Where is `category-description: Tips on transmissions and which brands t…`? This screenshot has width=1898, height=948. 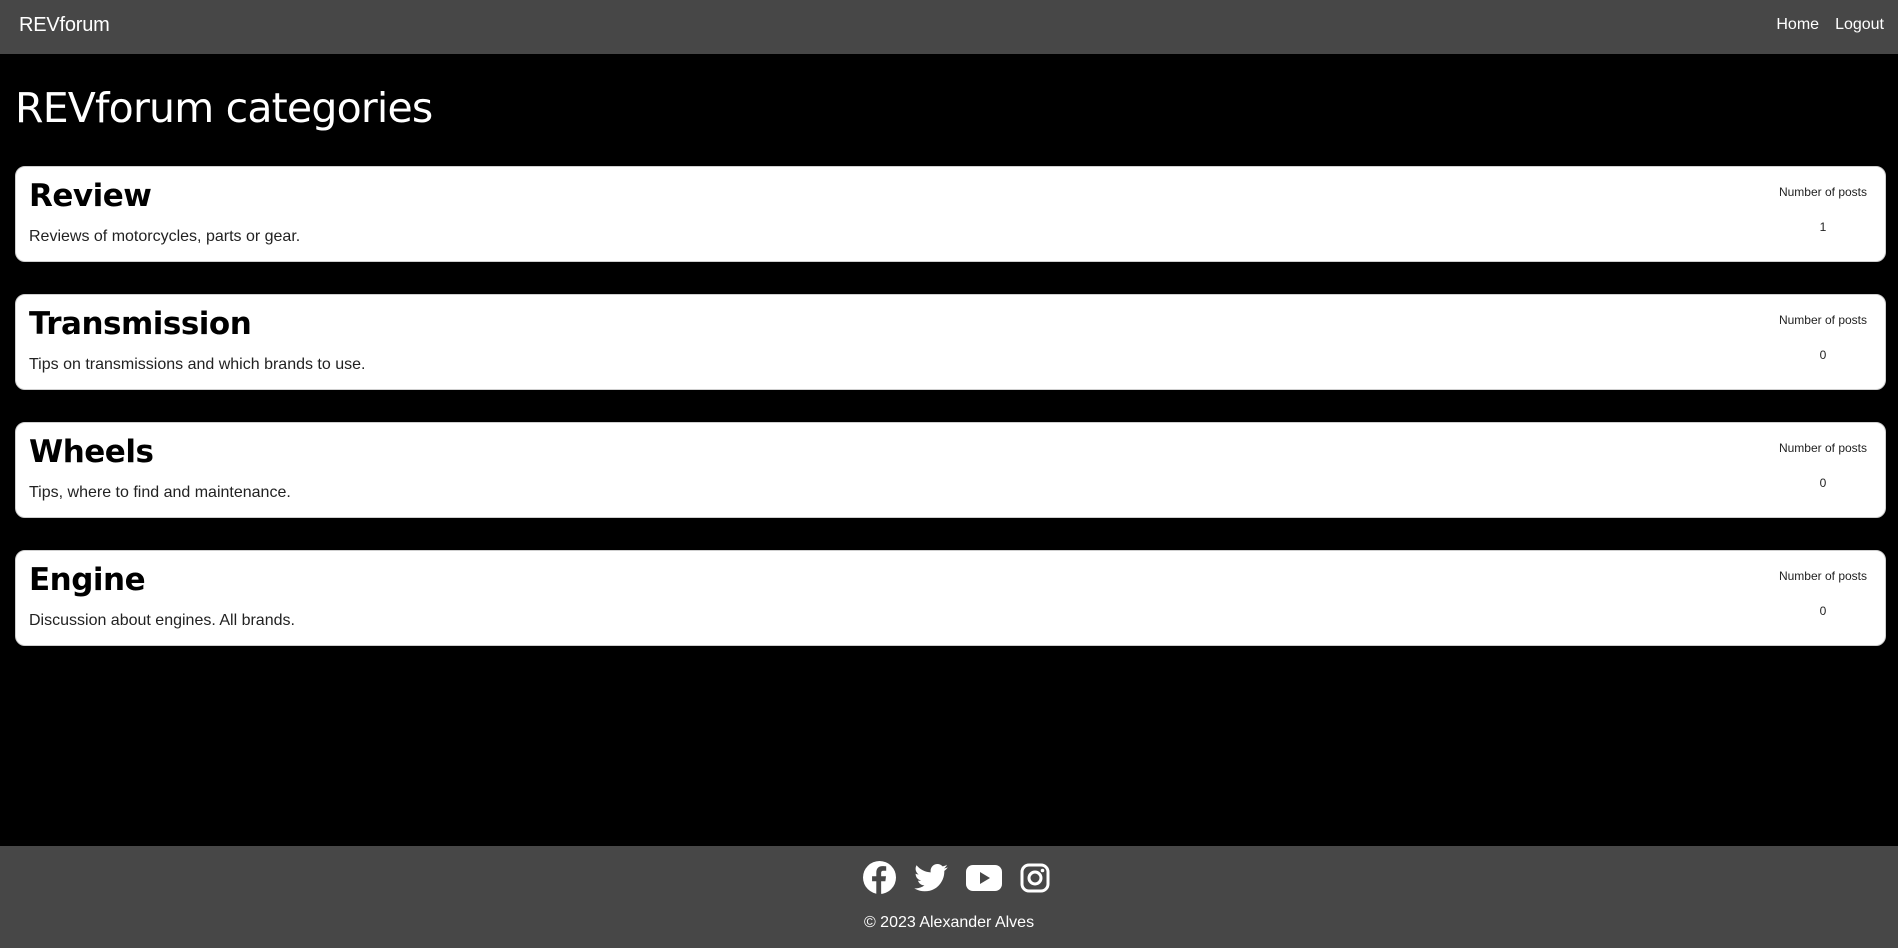 category-description: Tips on transmissions and which brands t… is located at coordinates (197, 364).